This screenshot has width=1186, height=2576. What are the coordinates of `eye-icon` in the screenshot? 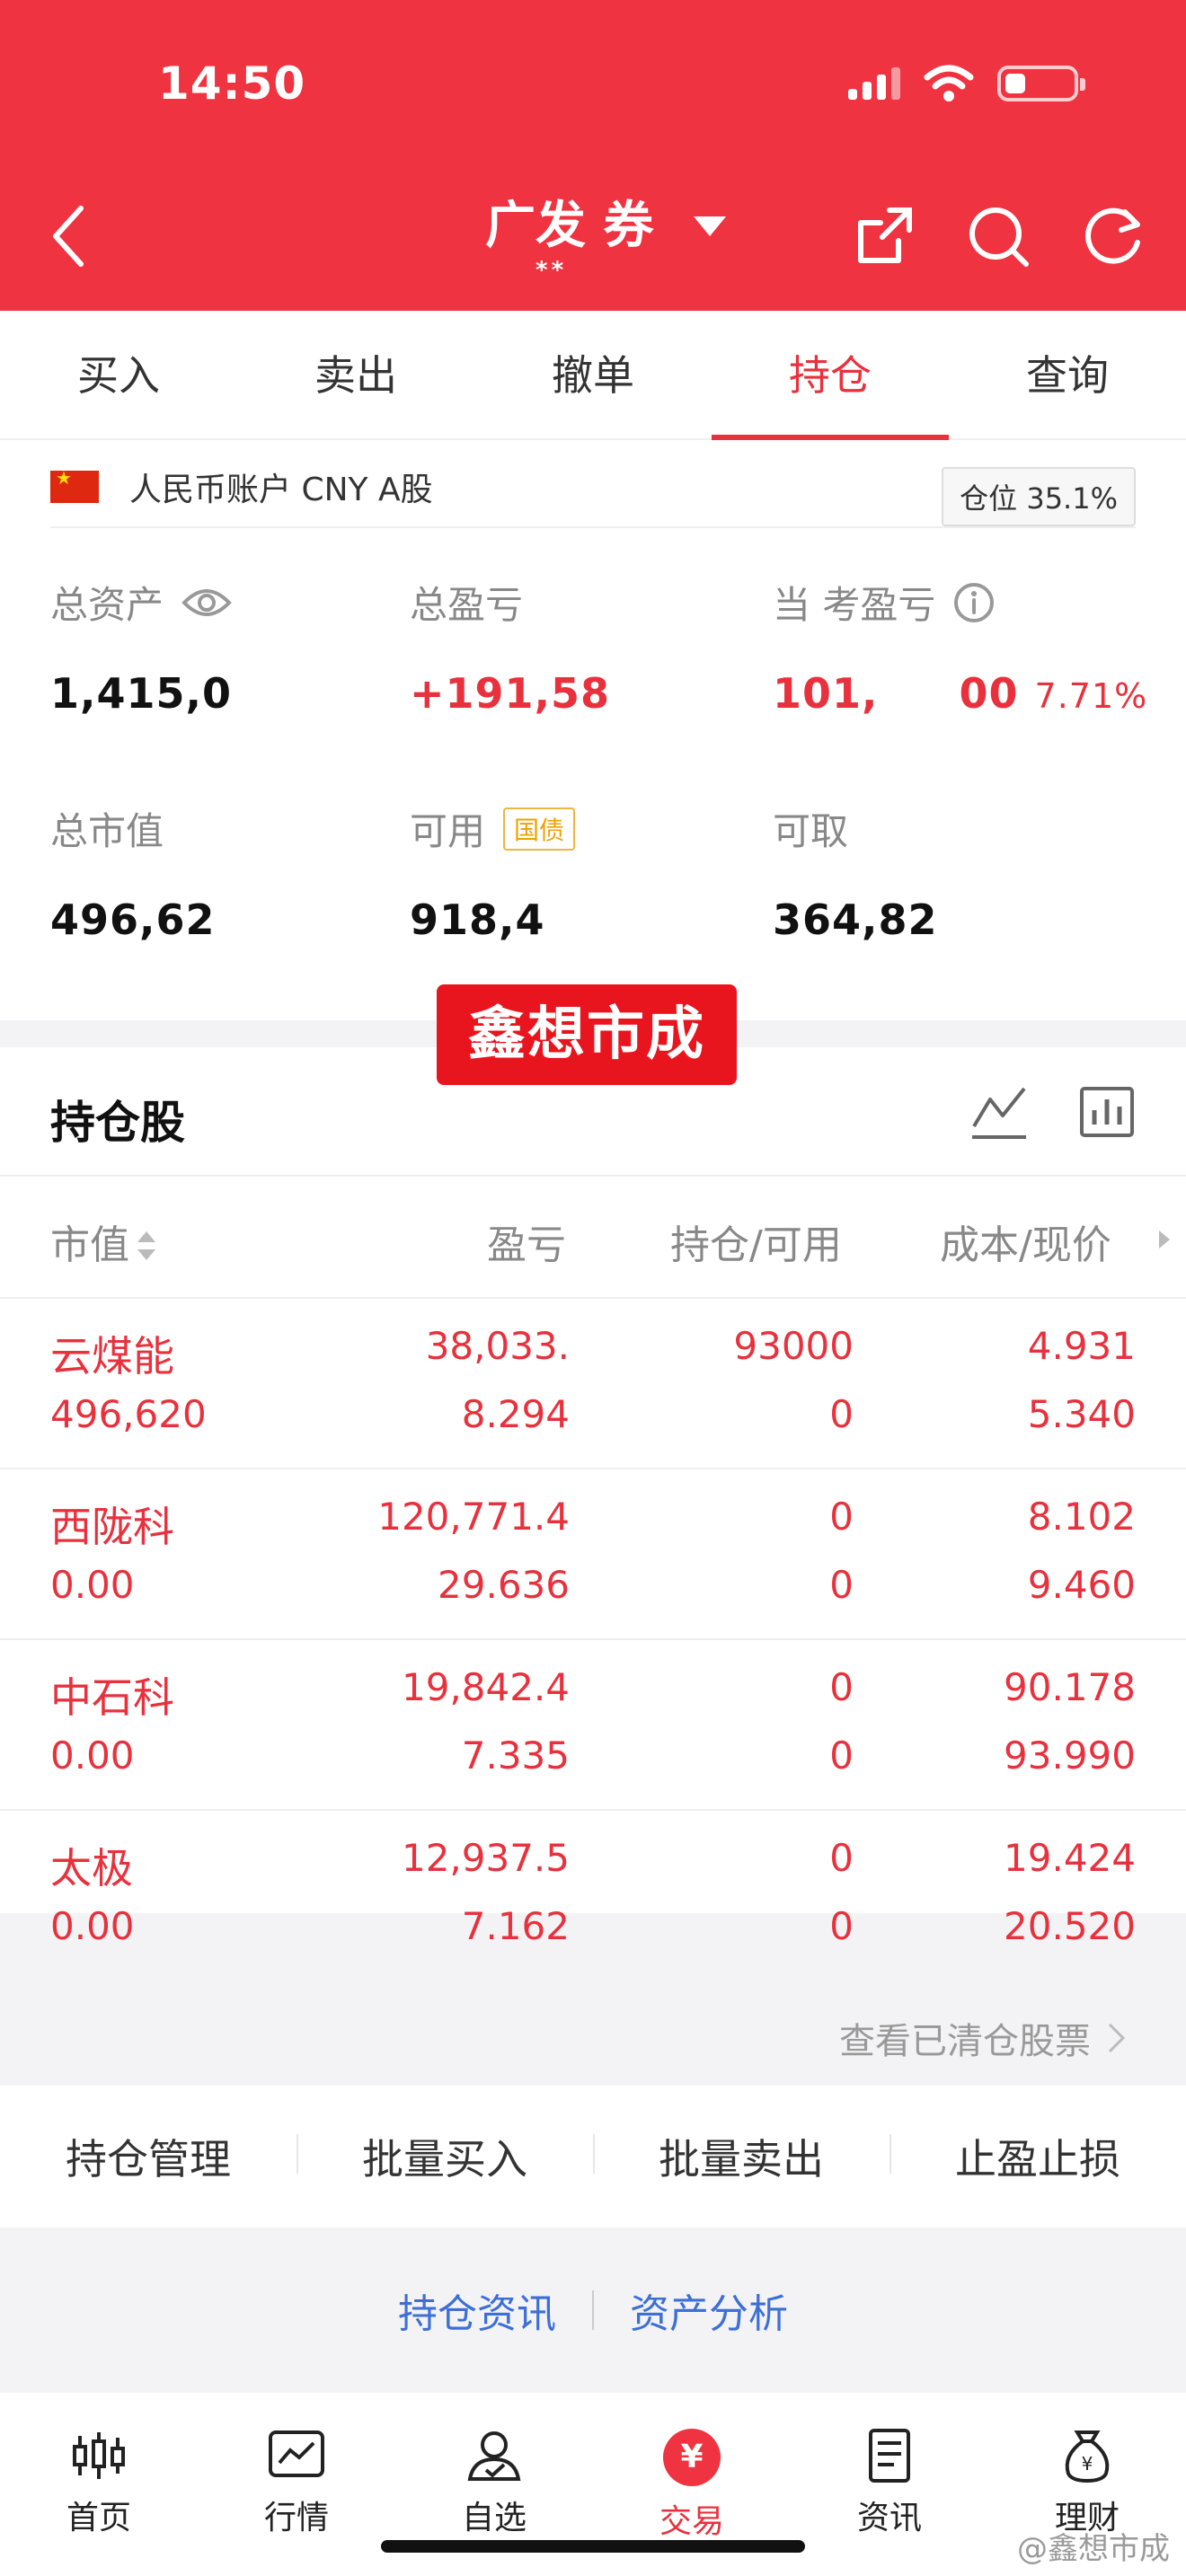 It's located at (206, 603).